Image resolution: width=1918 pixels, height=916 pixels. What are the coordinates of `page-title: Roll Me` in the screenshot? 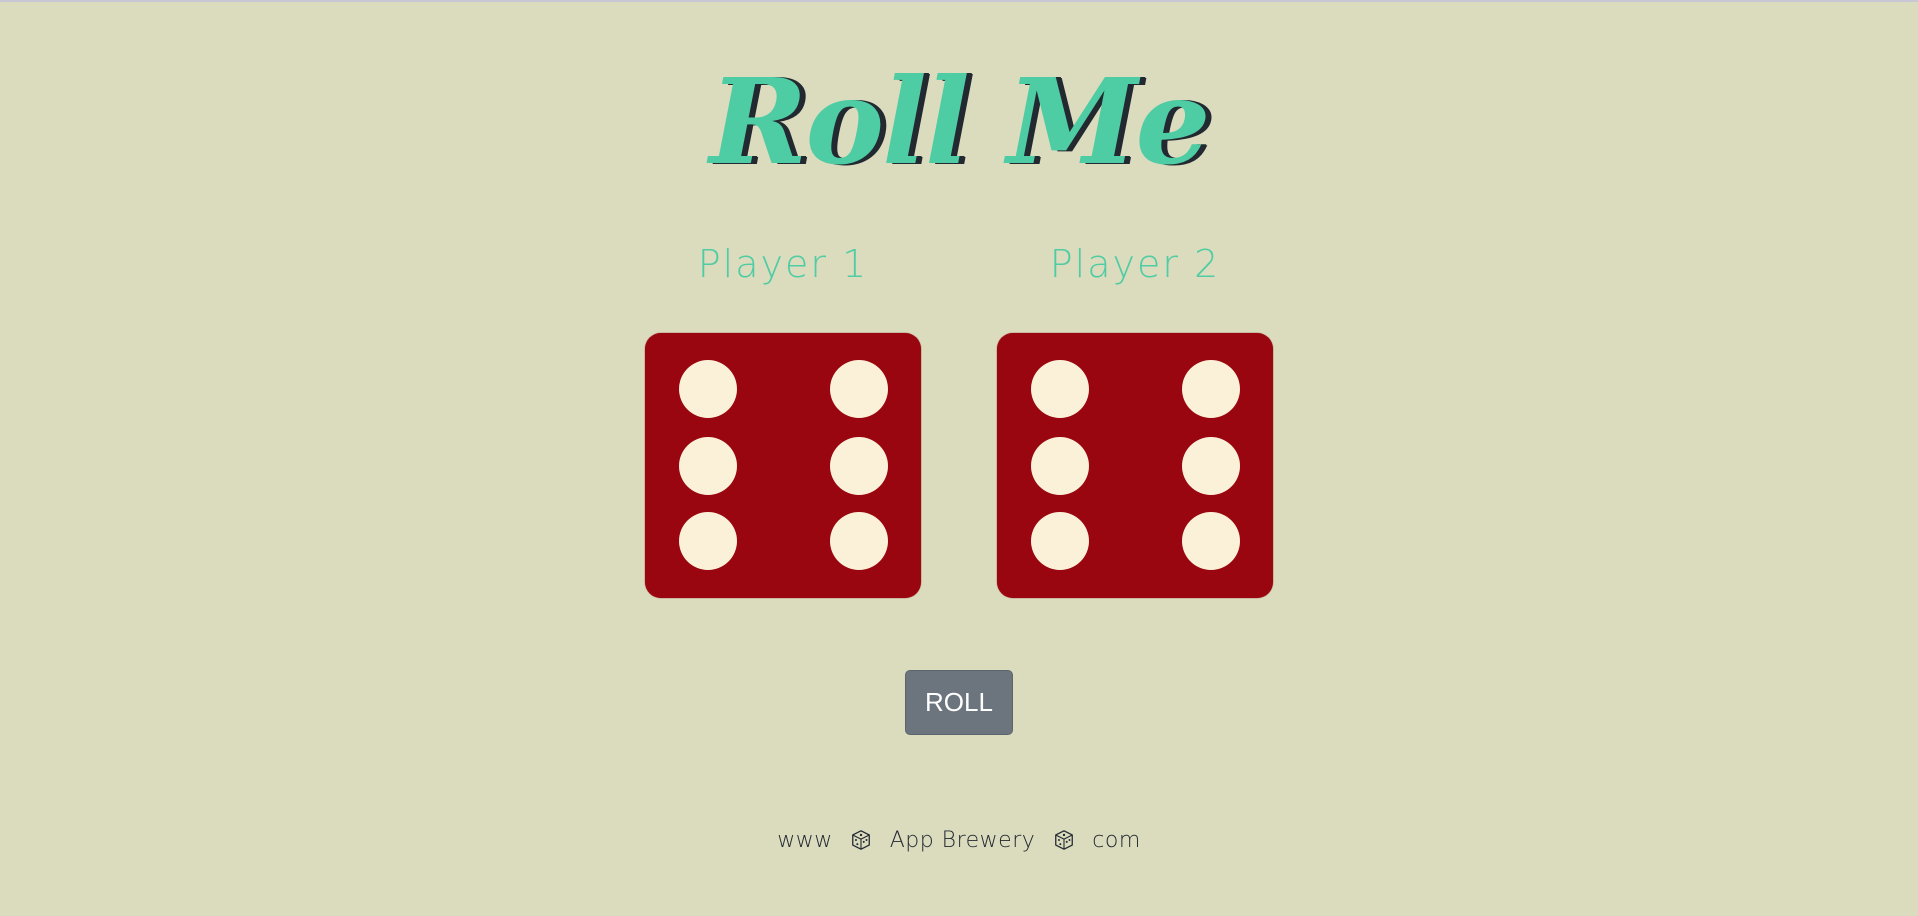 It's located at (959, 121).